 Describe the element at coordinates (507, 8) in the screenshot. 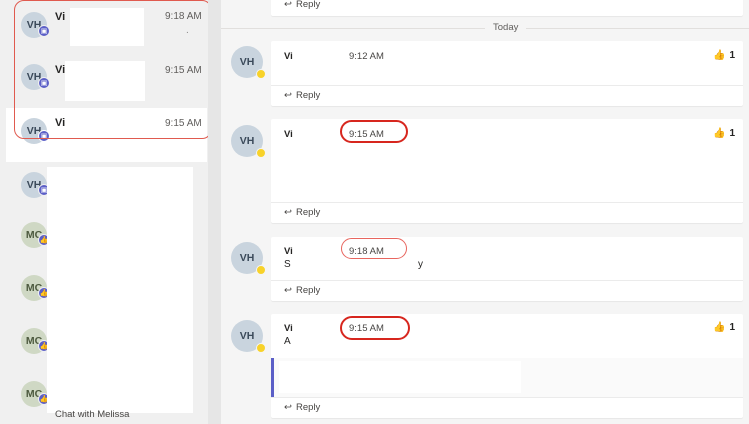

I see `message-card: ↩ Reply` at that location.